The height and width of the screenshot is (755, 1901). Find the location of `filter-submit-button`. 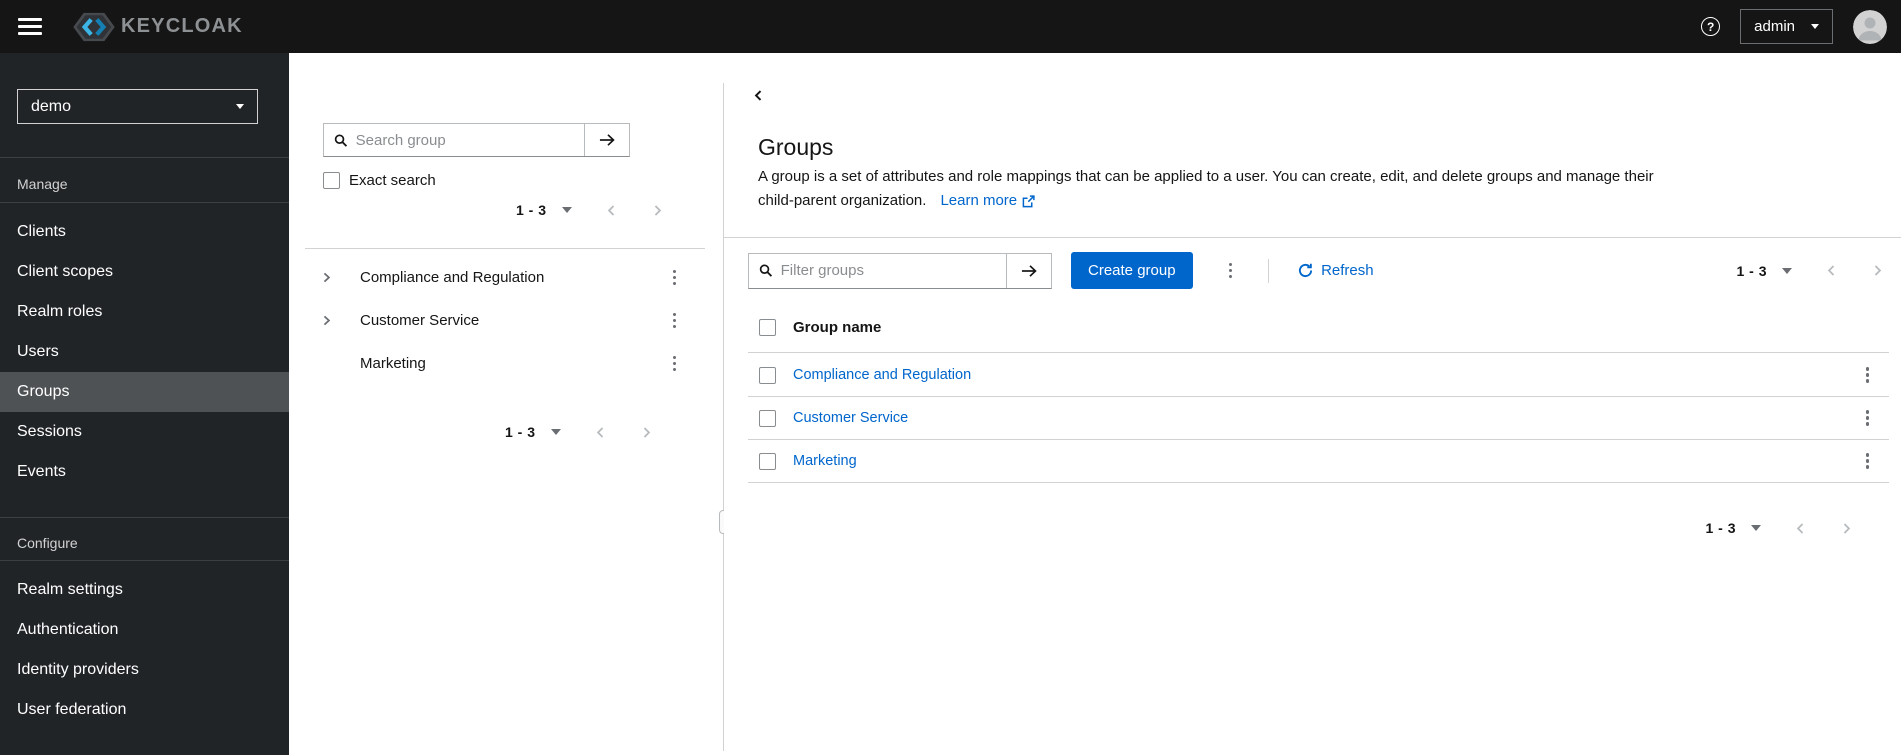

filter-submit-button is located at coordinates (1028, 270).